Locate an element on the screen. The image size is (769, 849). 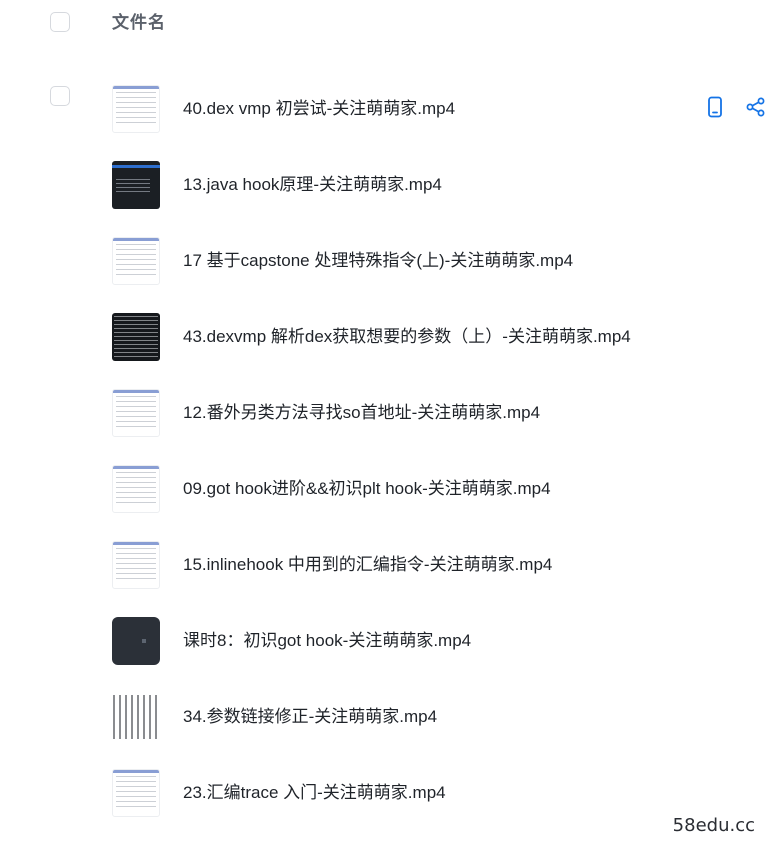
file-row: 17 基于capstone 处理特殊指令(上)-关注萌萌家.mp4 is located at coordinates (384, 250).